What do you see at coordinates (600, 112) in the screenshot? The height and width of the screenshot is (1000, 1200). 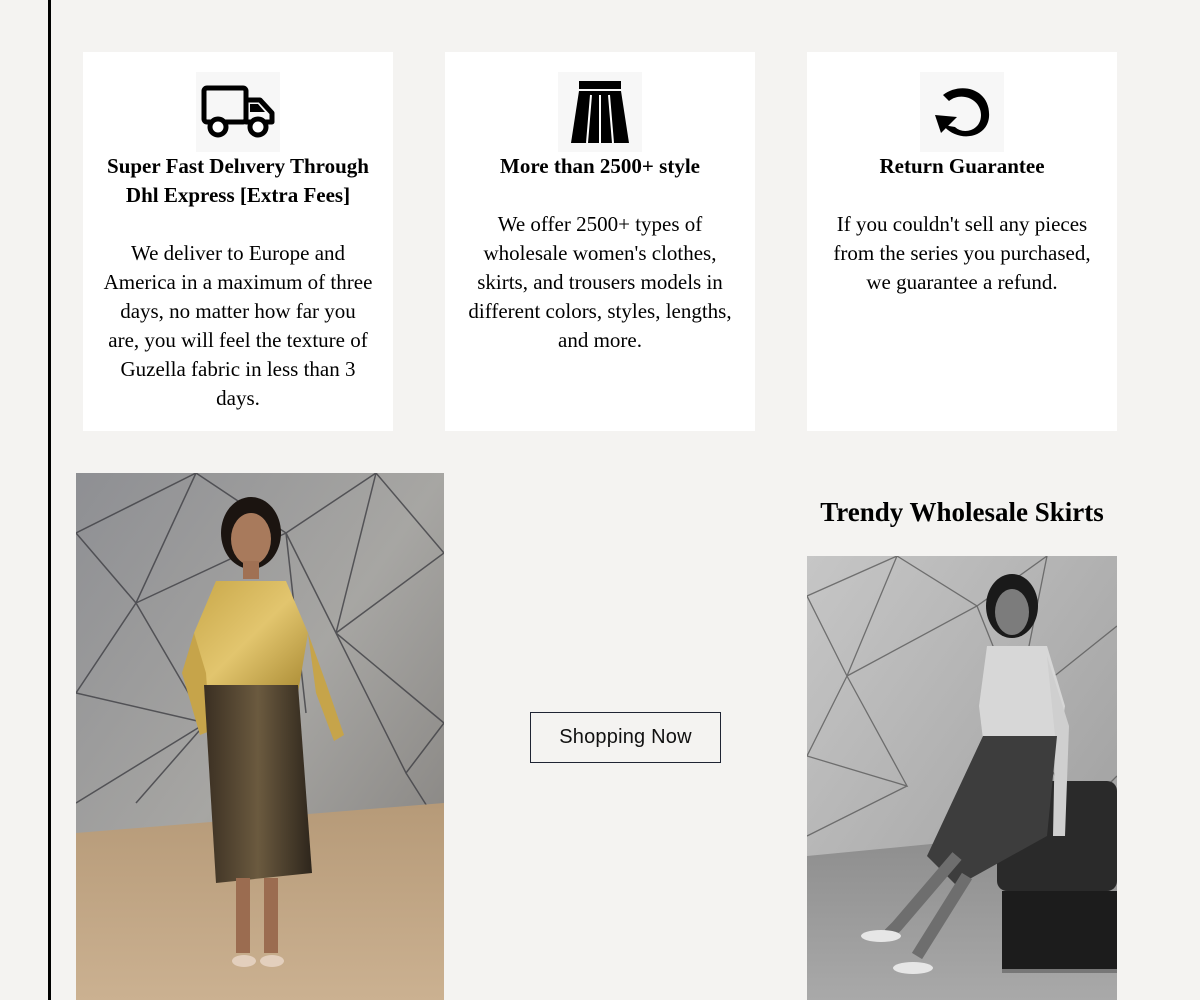 I see `skirt-icon` at bounding box center [600, 112].